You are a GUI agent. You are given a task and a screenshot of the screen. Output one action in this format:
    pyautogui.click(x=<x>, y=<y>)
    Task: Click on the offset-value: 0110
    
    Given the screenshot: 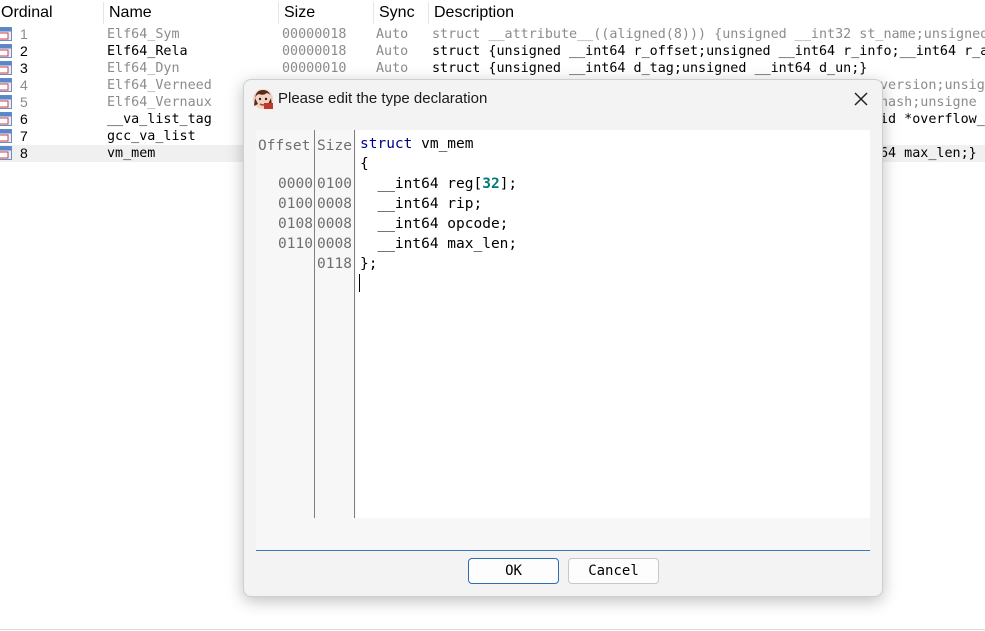 What is the action you would take?
    pyautogui.click(x=295, y=244)
    